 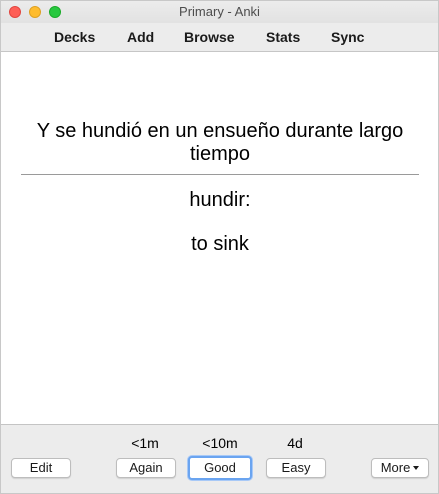 What do you see at coordinates (35, 12) in the screenshot?
I see `minimize-window-icon` at bounding box center [35, 12].